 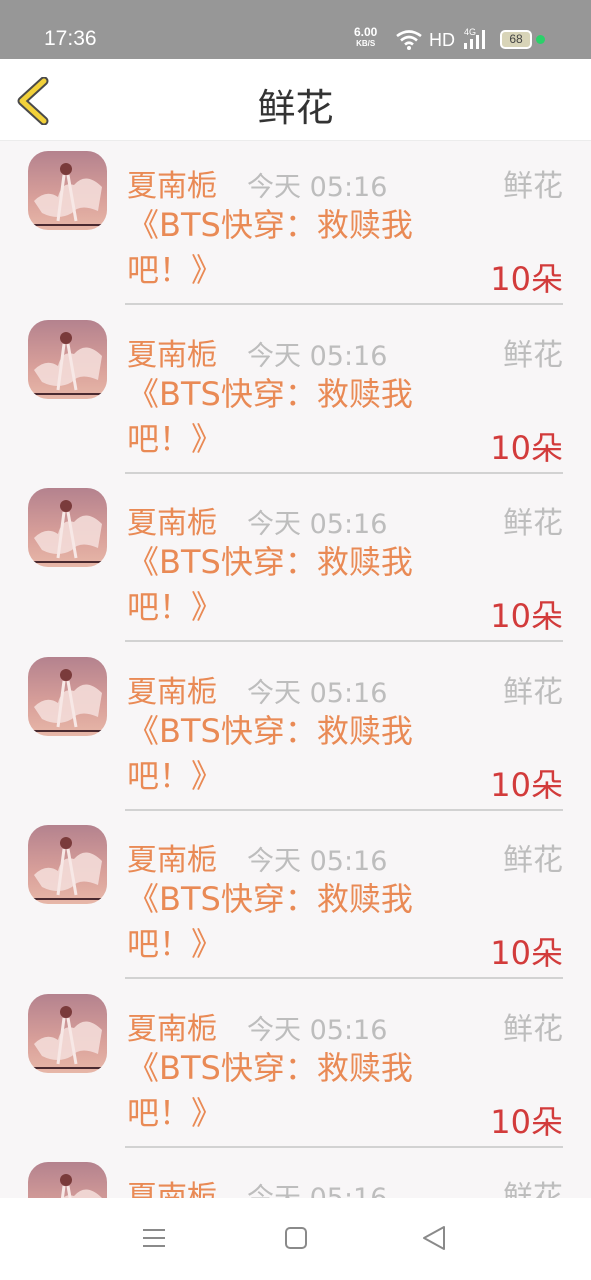 I want to click on menu-icon, so click(x=154, y=1238).